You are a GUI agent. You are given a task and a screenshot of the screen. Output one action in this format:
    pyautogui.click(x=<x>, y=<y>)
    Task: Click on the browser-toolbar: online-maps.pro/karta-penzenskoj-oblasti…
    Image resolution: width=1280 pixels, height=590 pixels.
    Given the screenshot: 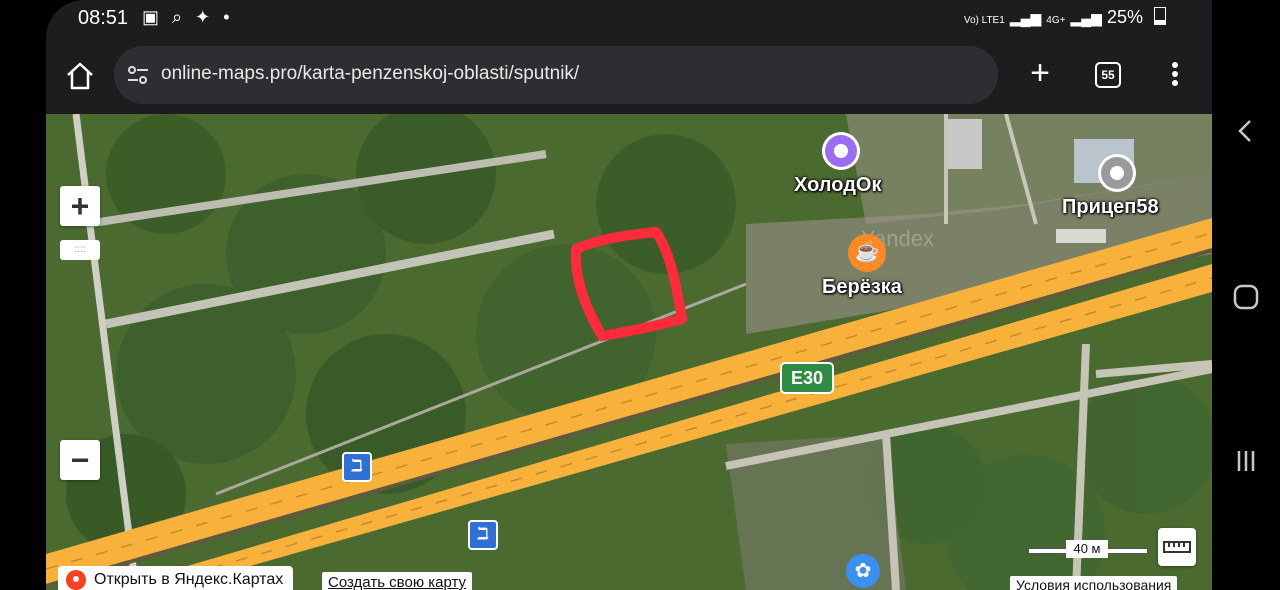 What is the action you would take?
    pyautogui.click(x=629, y=76)
    